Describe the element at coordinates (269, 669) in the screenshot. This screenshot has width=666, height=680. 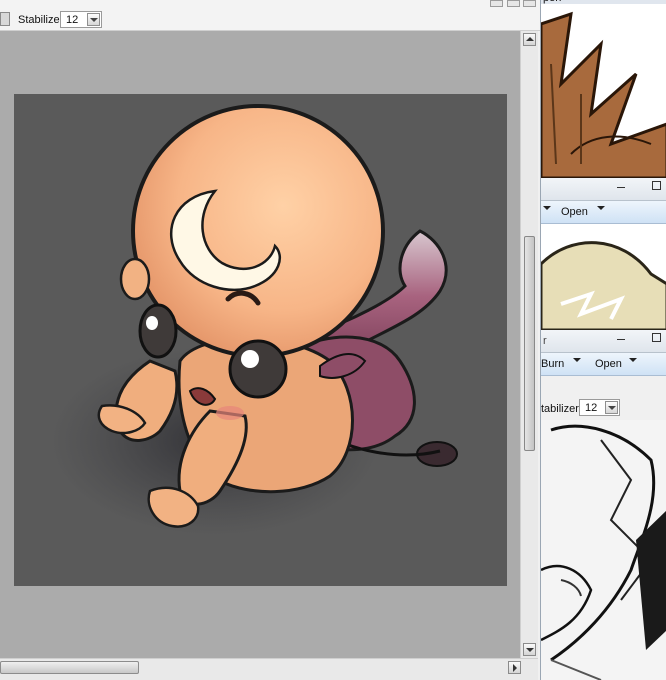
I see `horizontal-scrollbar` at that location.